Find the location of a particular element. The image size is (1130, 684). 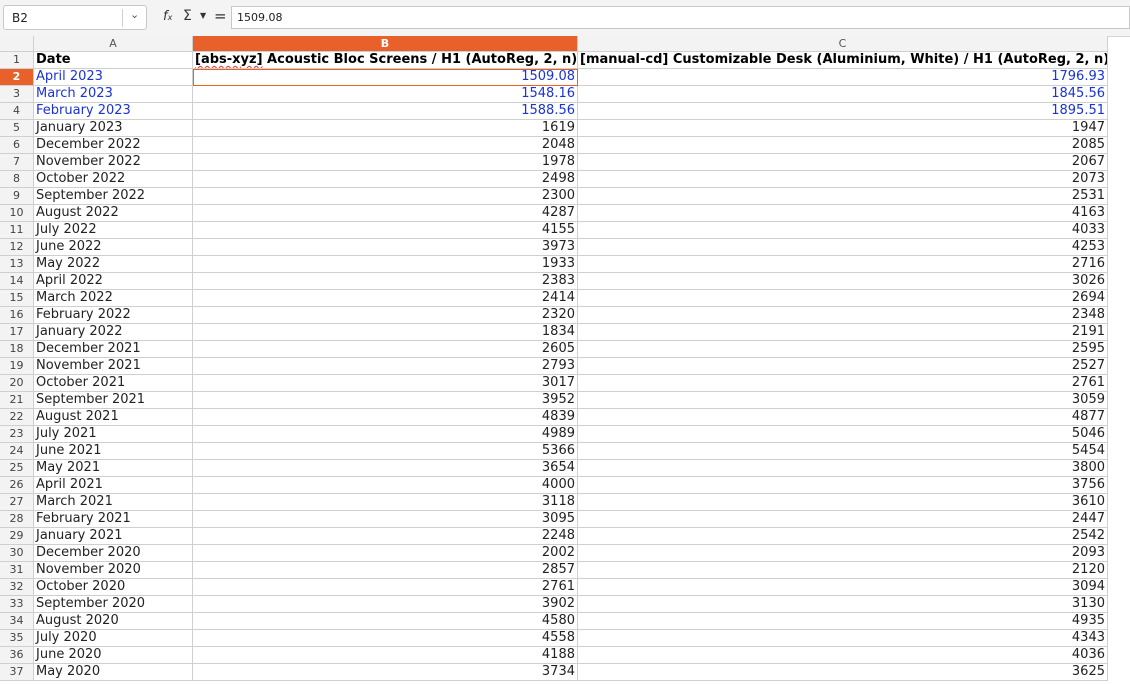

date-cell: February 2021 is located at coordinates (113, 519).